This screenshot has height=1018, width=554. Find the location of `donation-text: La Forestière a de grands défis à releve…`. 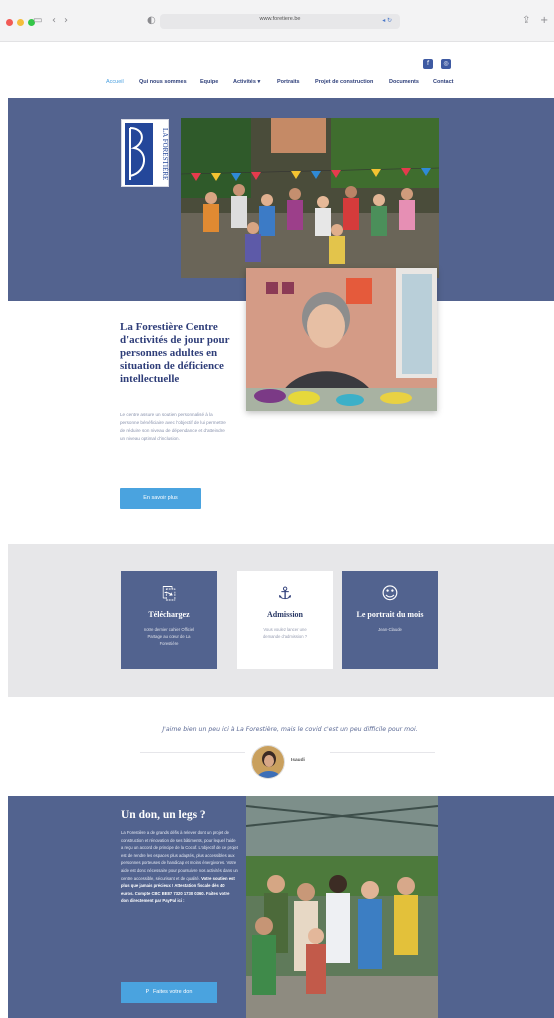

donation-text: La Forestière a de grands défis à releve… is located at coordinates (179, 867).